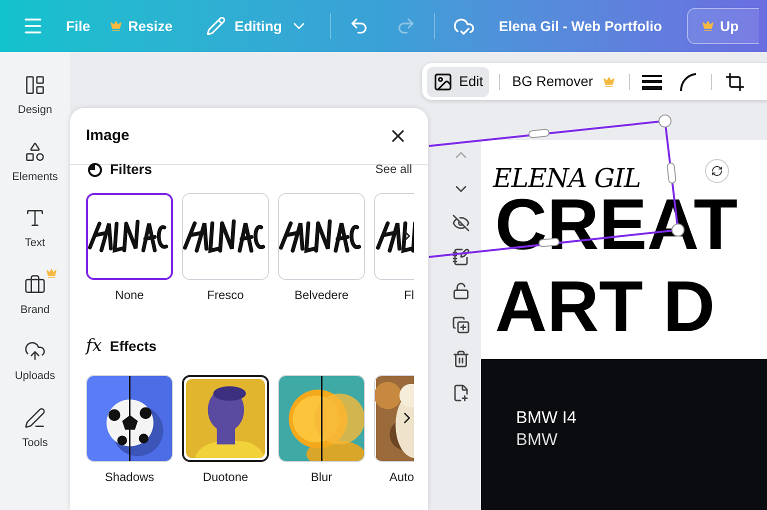 The width and height of the screenshot is (767, 510). I want to click on option-label: Shadows, so click(129, 477).